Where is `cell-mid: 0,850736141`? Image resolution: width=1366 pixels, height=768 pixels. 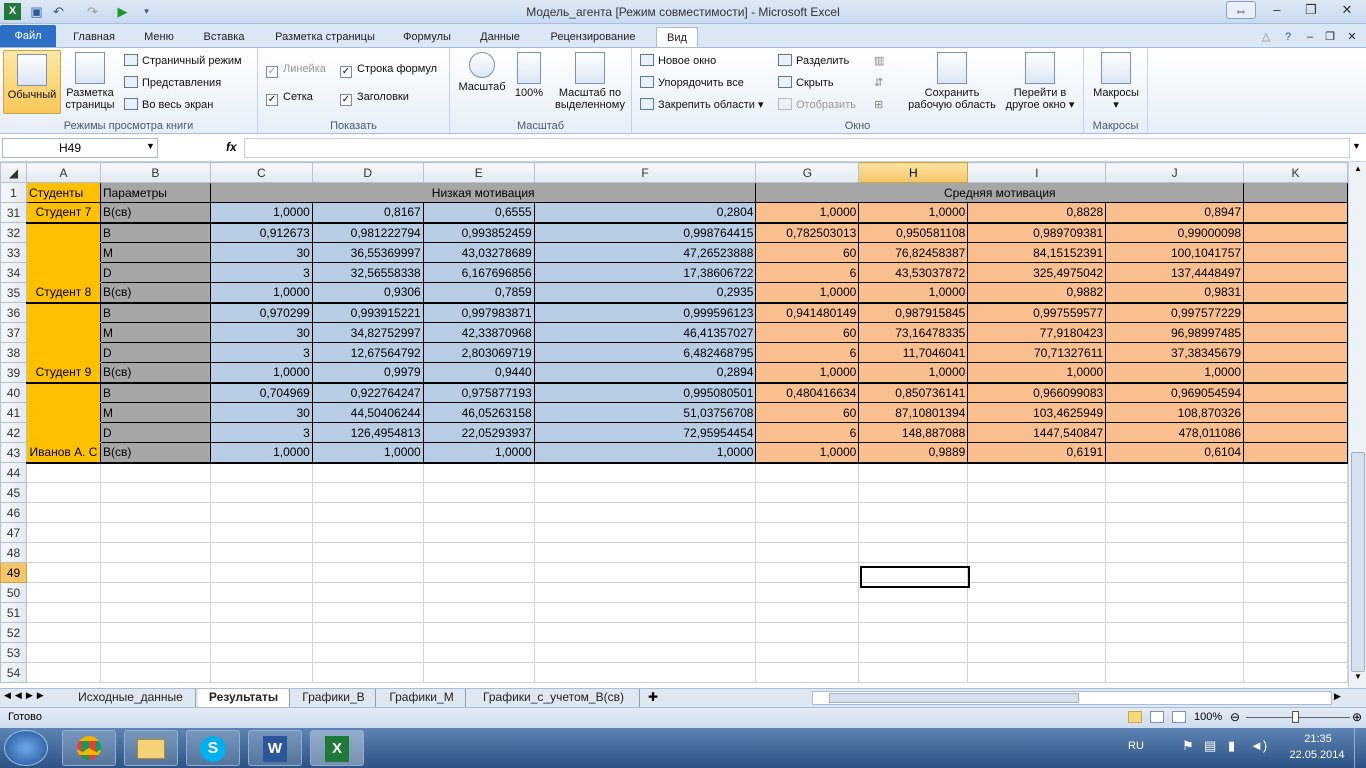 cell-mid: 0,850736141 is located at coordinates (913, 392).